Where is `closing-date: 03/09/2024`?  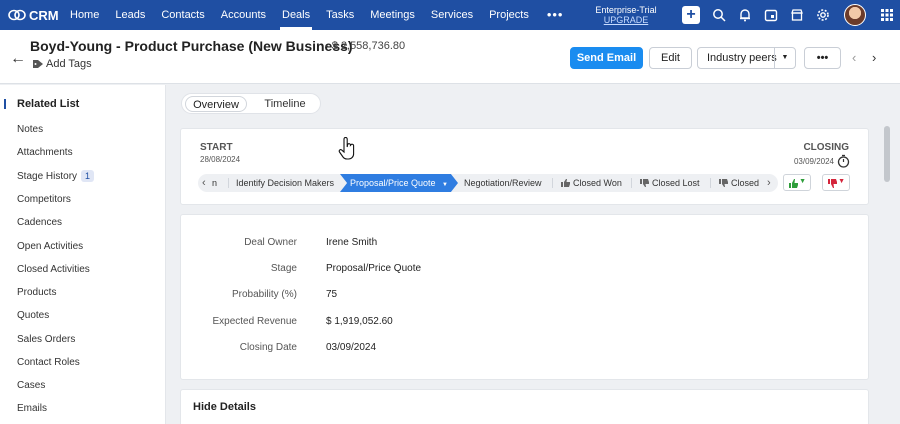
closing-date: 03/09/2024 is located at coordinates (813, 161).